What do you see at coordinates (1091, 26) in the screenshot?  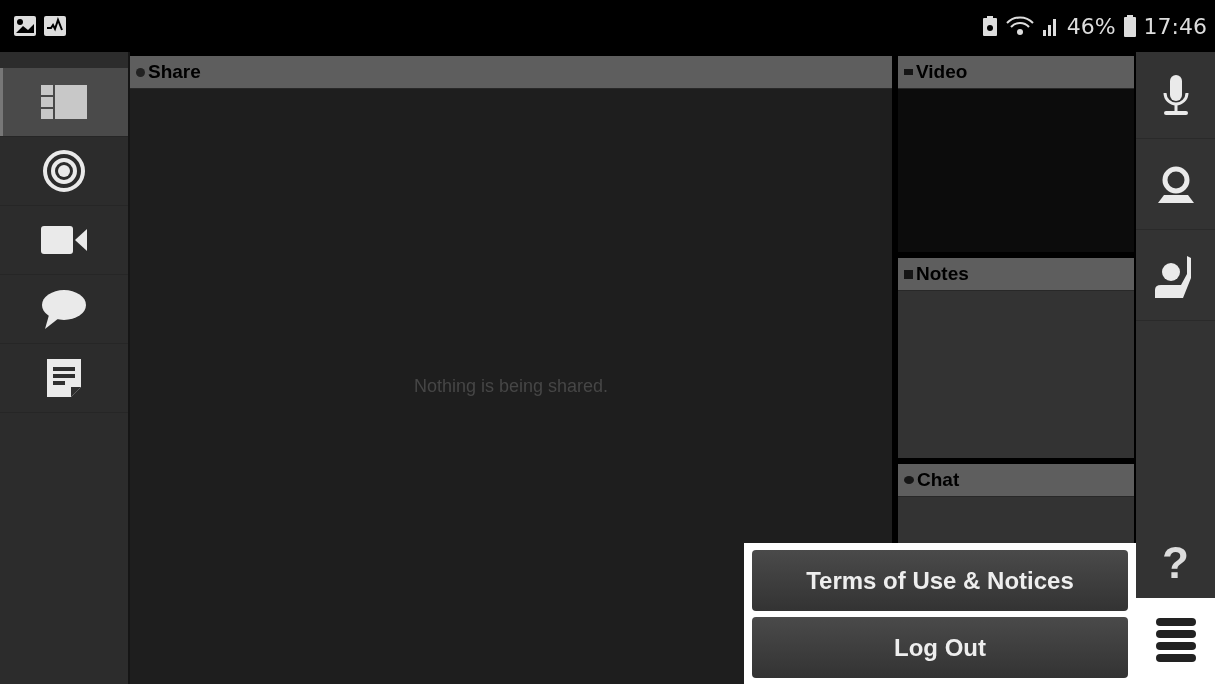 I see `battery-percent: 46%` at bounding box center [1091, 26].